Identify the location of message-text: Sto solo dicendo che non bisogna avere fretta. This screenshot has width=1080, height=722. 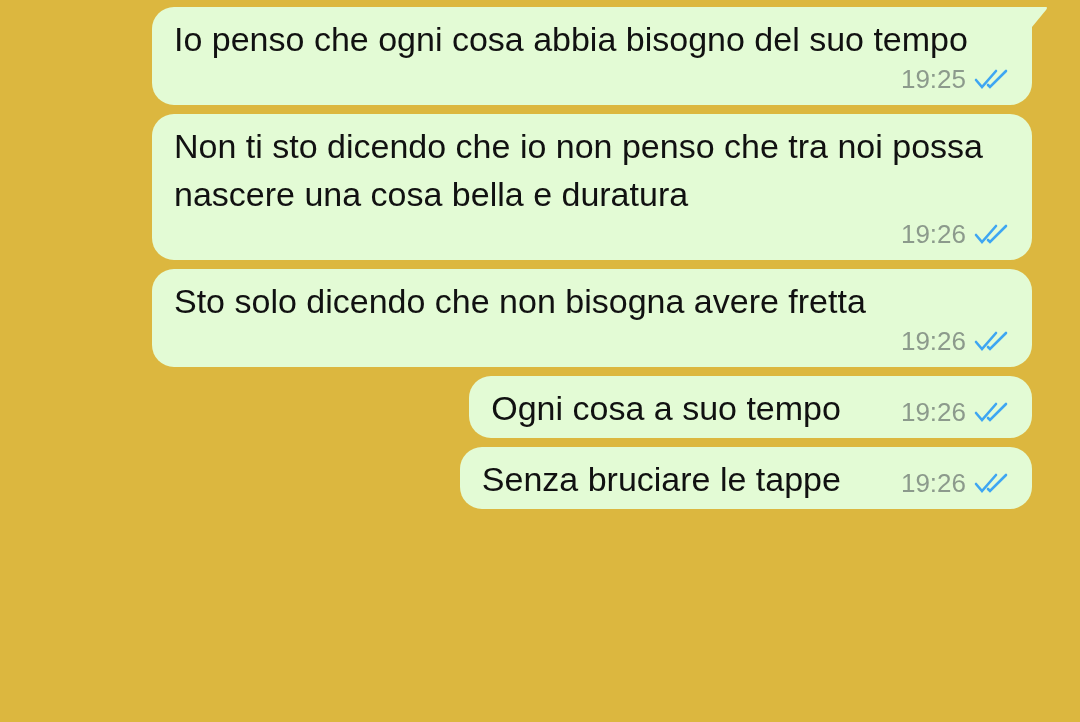
(520, 301).